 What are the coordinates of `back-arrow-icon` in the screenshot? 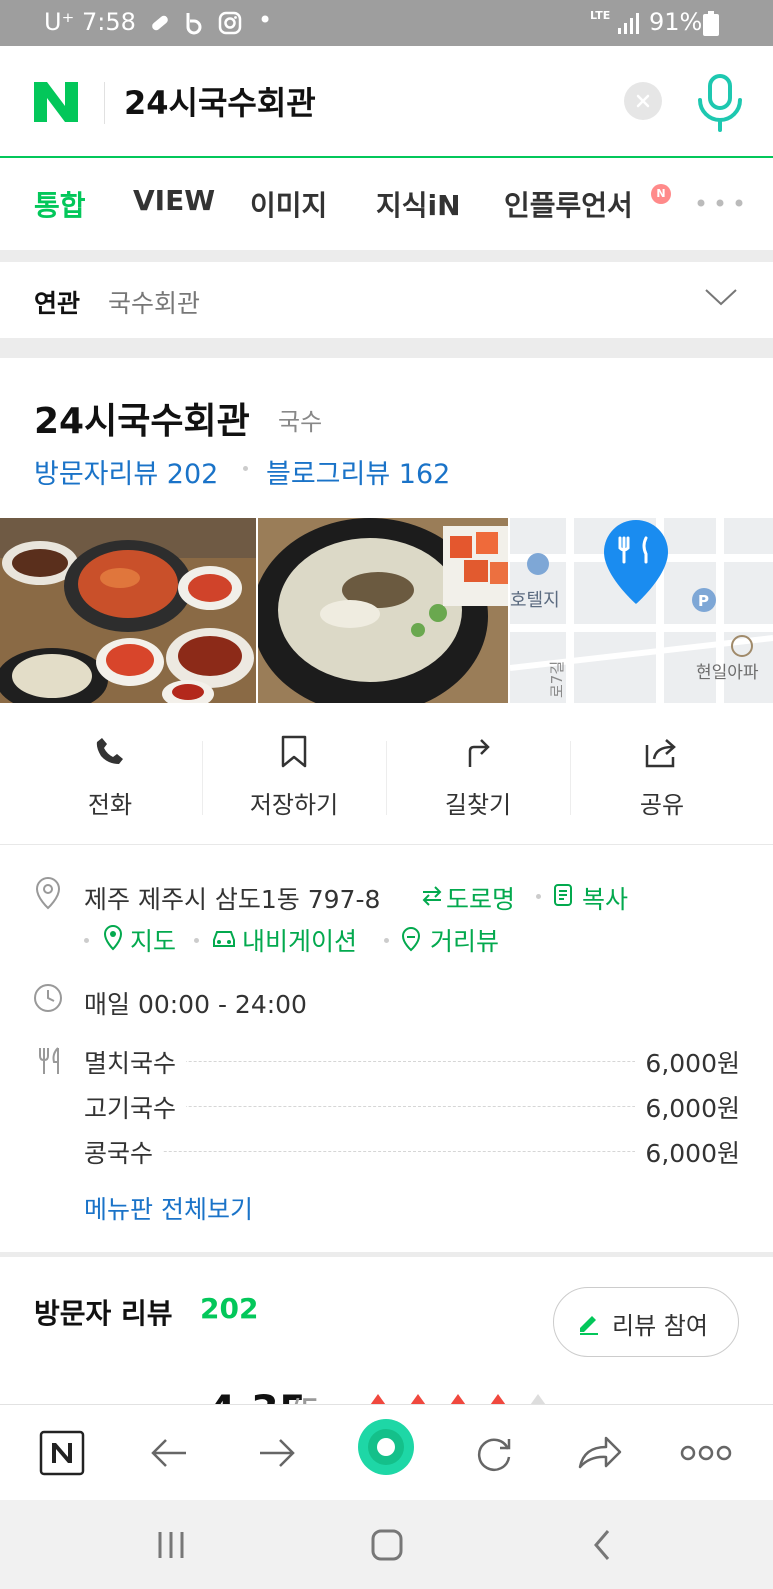 It's located at (170, 1453).